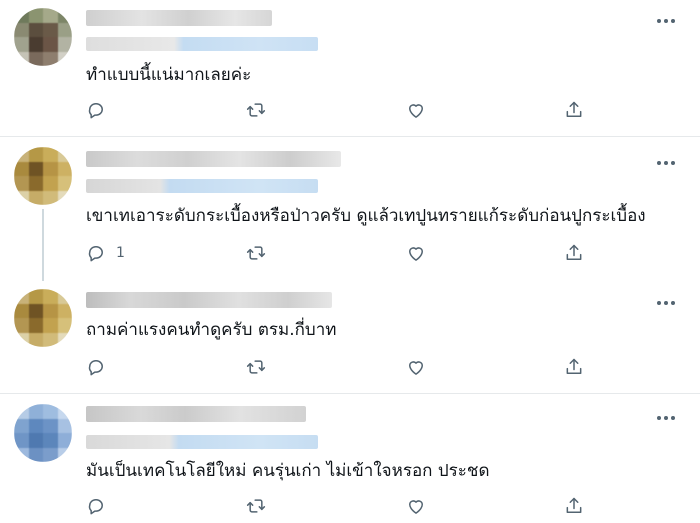  Describe the element at coordinates (43, 245) in the screenshot. I see `thread-connector-line` at that location.